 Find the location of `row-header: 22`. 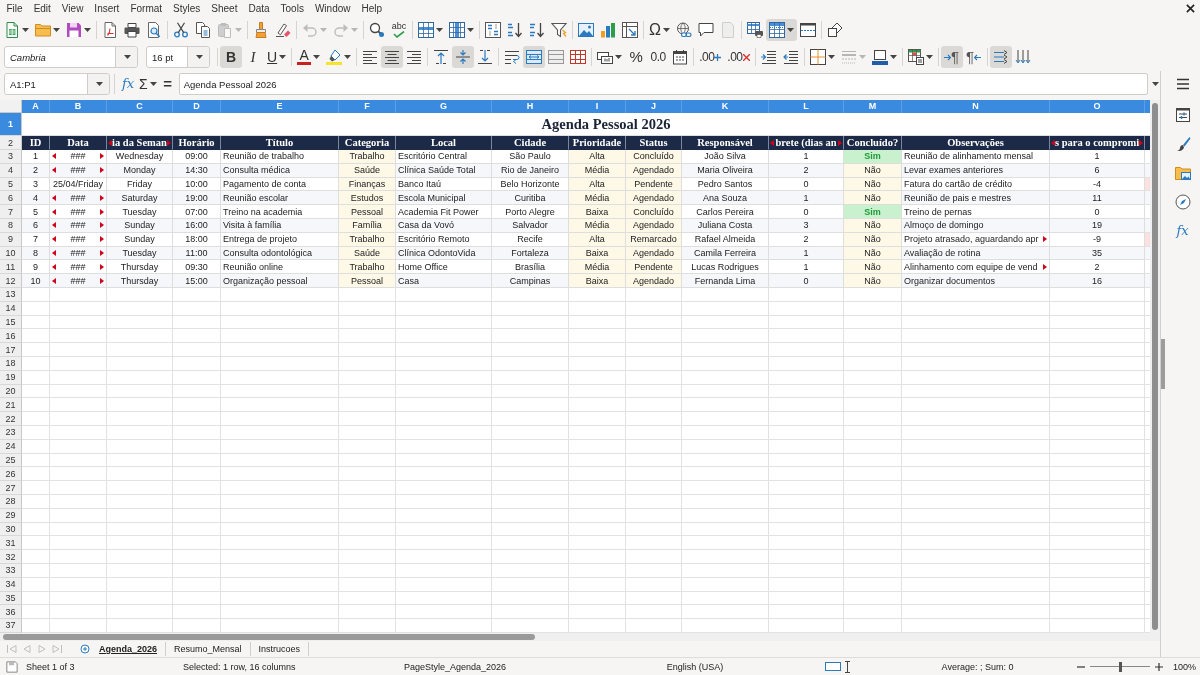

row-header: 22 is located at coordinates (11, 419).